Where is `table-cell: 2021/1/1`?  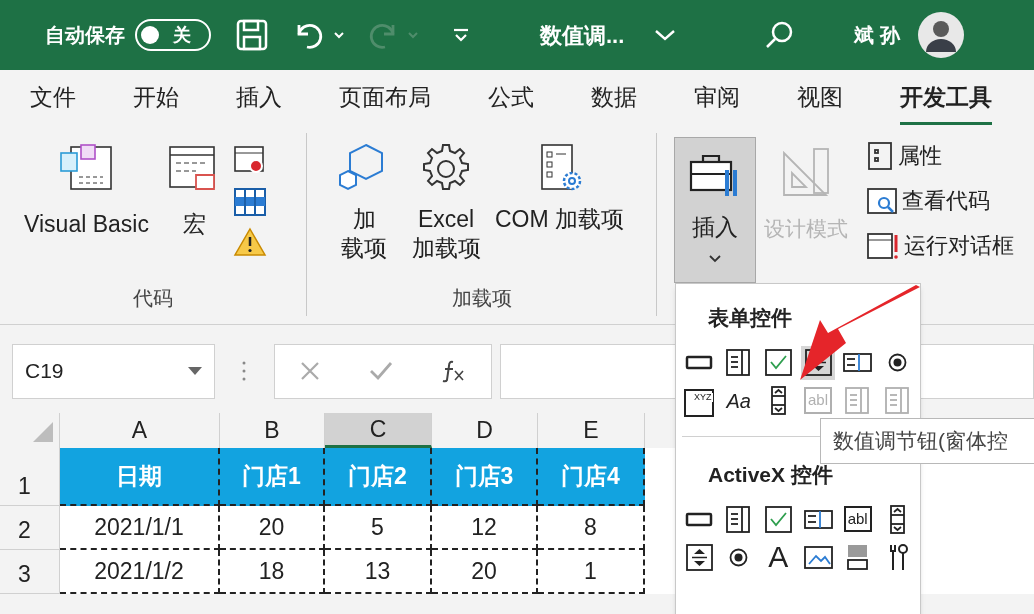
table-cell: 2021/1/1 is located at coordinates (140, 528).